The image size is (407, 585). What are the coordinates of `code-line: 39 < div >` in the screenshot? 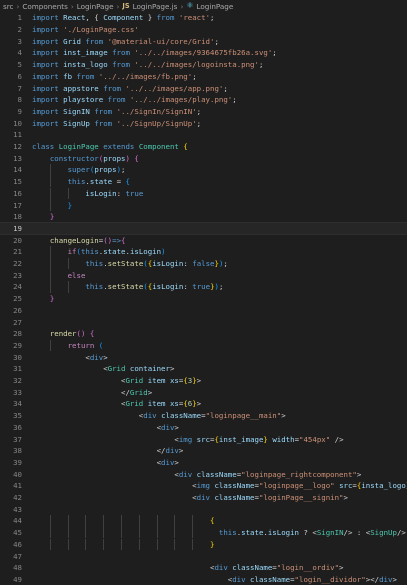 It's located at (203, 463).